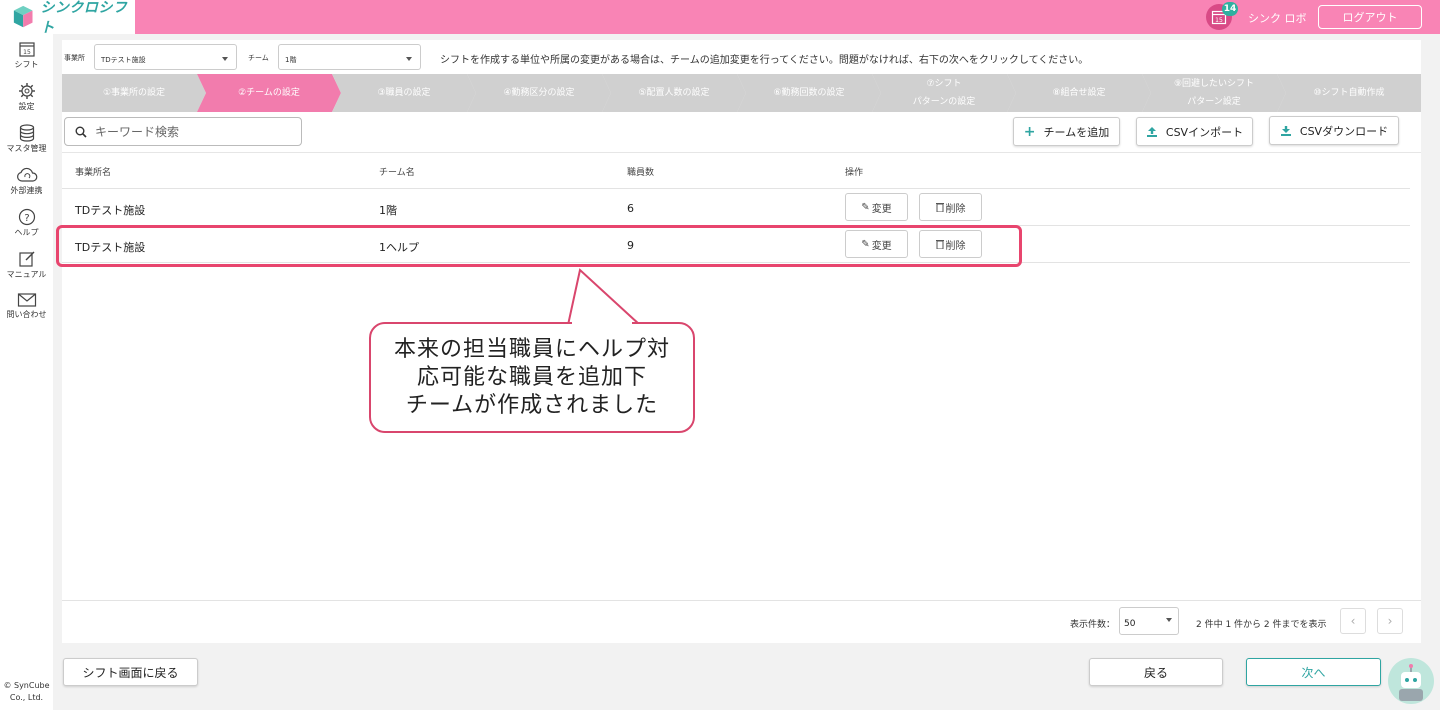 The width and height of the screenshot is (1440, 710). Describe the element at coordinates (165, 57) in the screenshot. I see `office-select: TDテスト施設` at that location.